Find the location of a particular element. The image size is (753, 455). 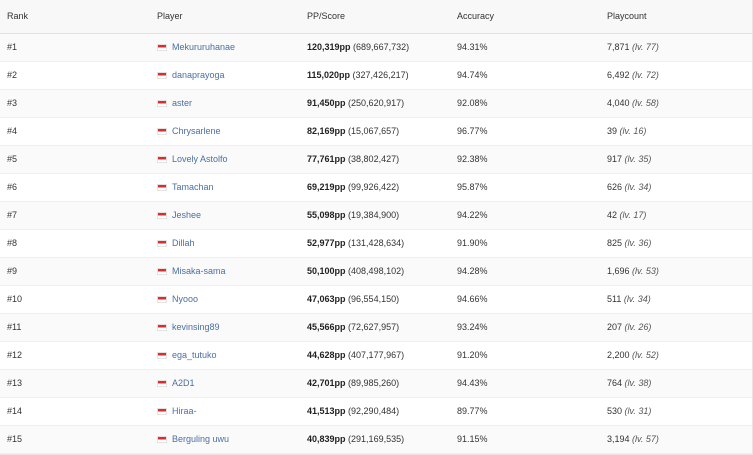

accuracy-value: 91.20% is located at coordinates (472, 355).